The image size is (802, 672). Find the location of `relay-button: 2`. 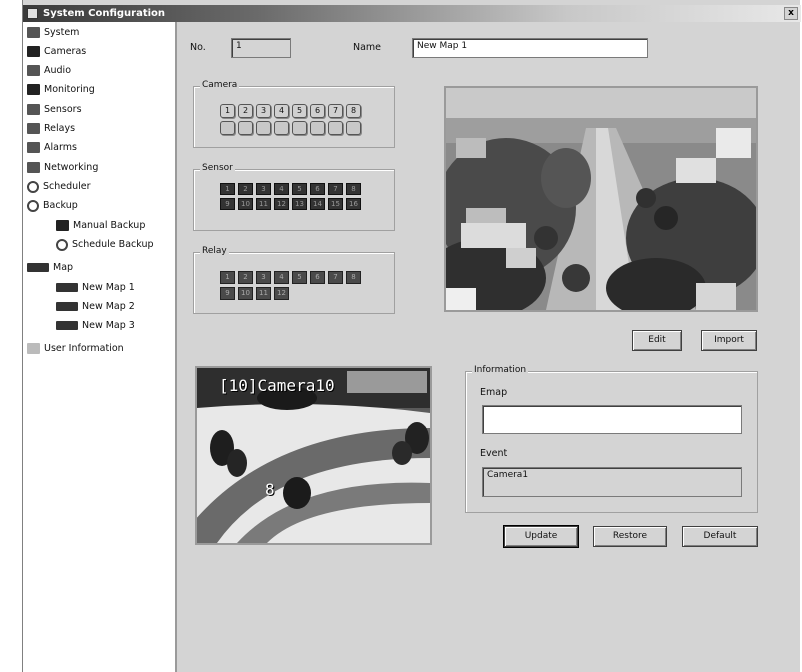

relay-button: 2 is located at coordinates (245, 277).